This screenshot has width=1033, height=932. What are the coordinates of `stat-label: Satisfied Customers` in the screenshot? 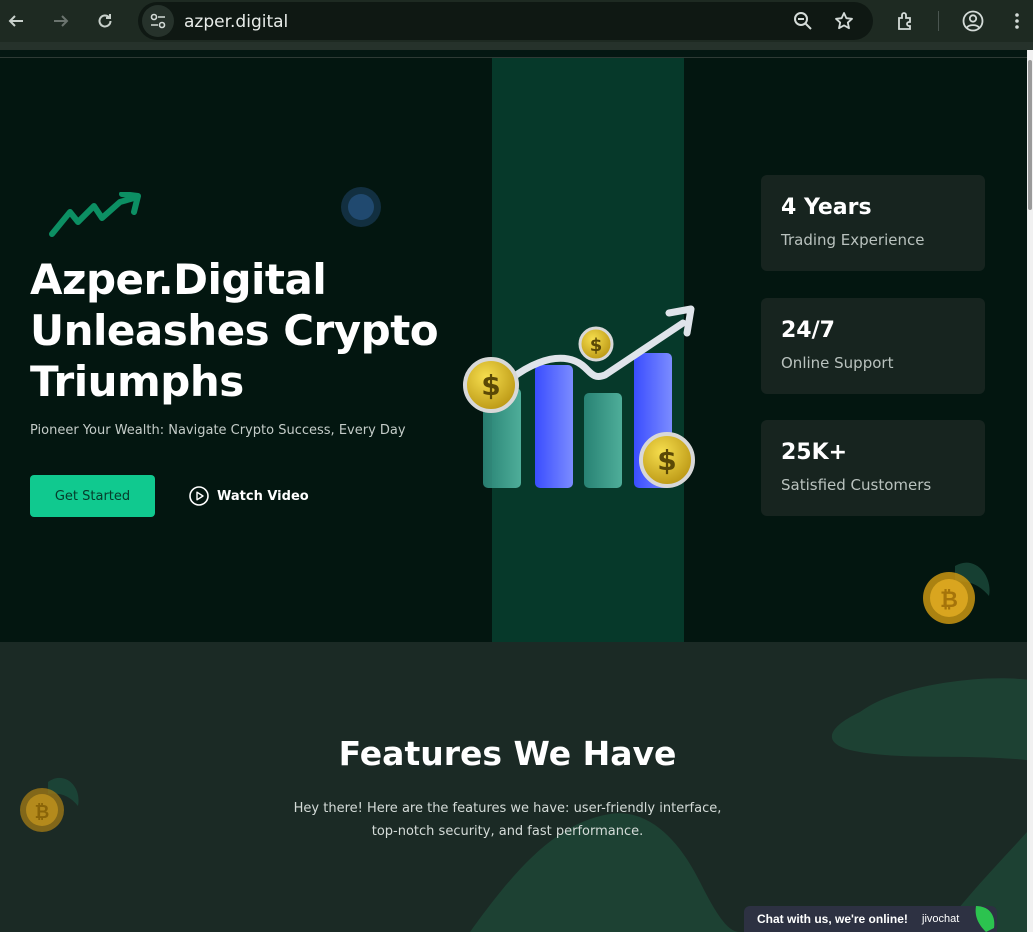 It's located at (856, 485).